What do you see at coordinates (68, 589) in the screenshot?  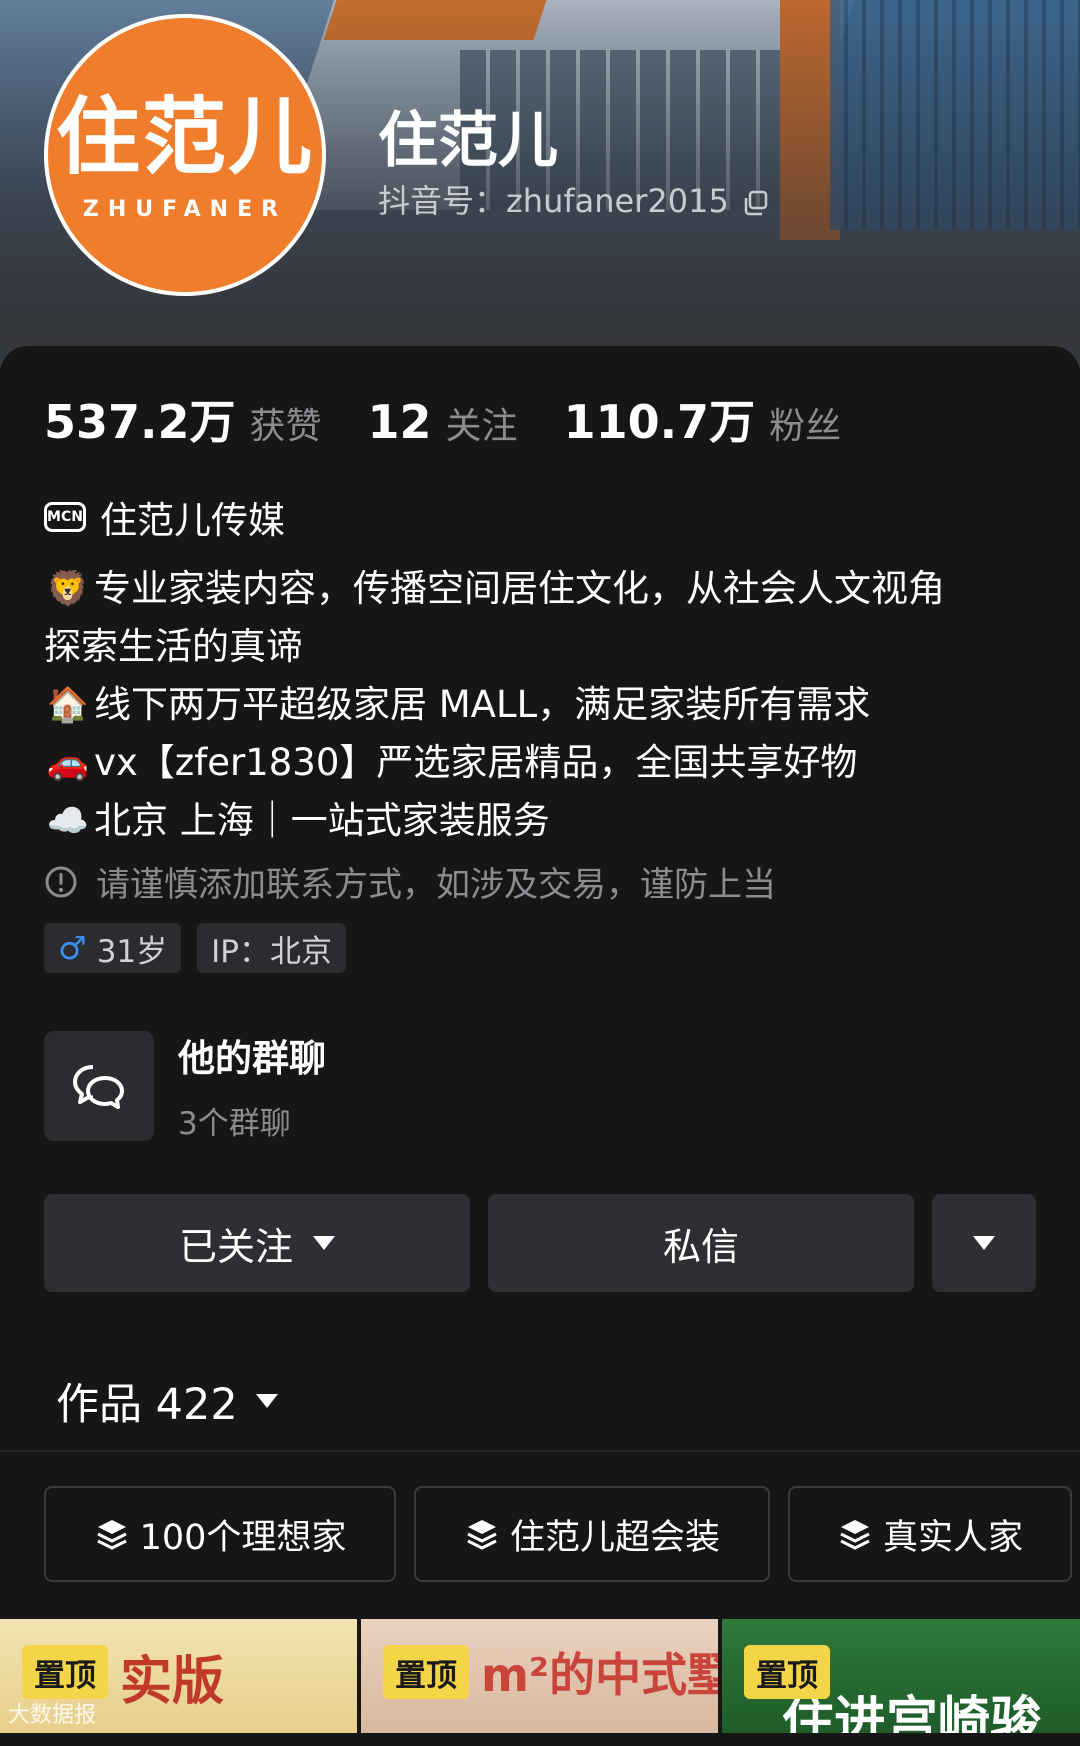 I see `lion-emoji-icon: 🦁` at bounding box center [68, 589].